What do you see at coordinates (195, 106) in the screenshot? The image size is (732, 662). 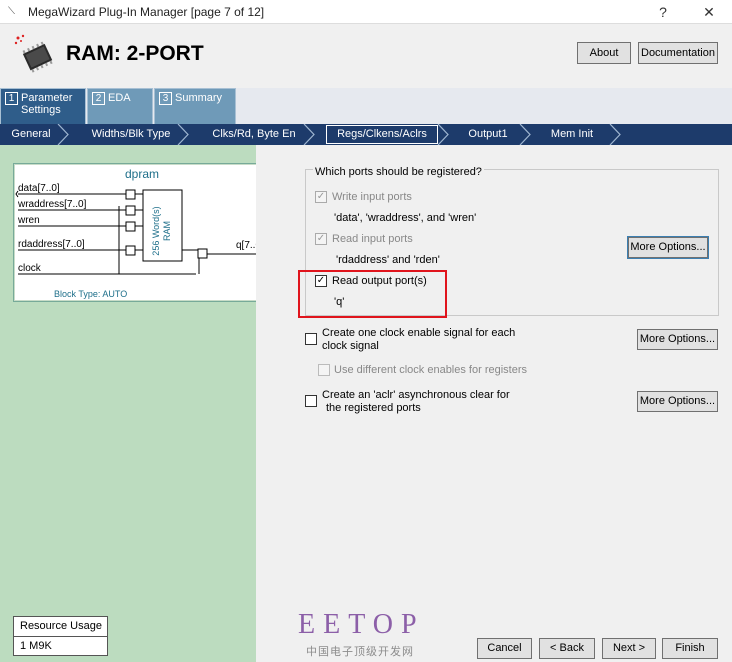 I see `tab-summary: 3 Summary` at bounding box center [195, 106].